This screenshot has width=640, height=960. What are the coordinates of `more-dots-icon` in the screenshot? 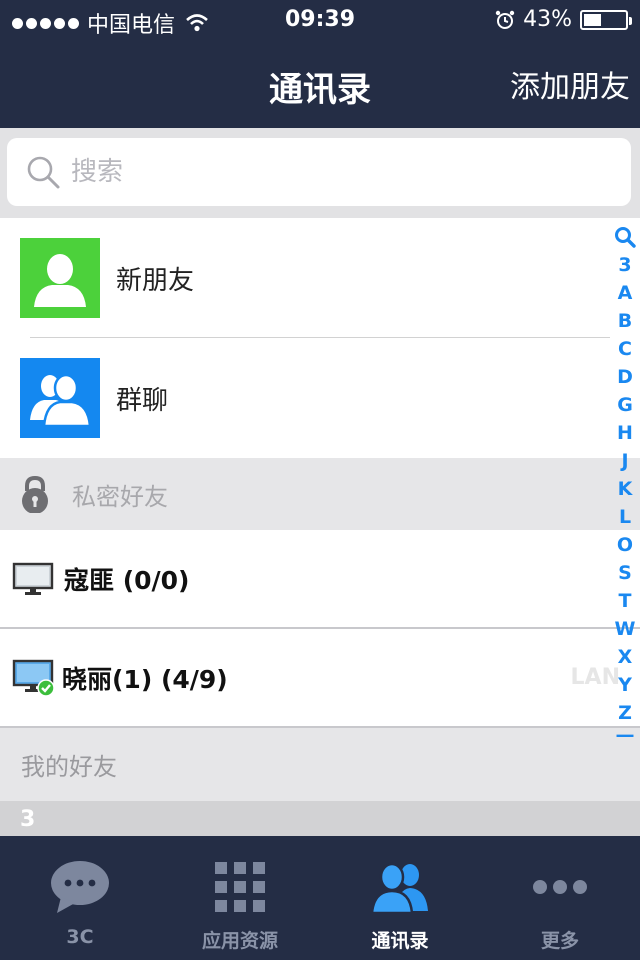 It's located at (560, 887).